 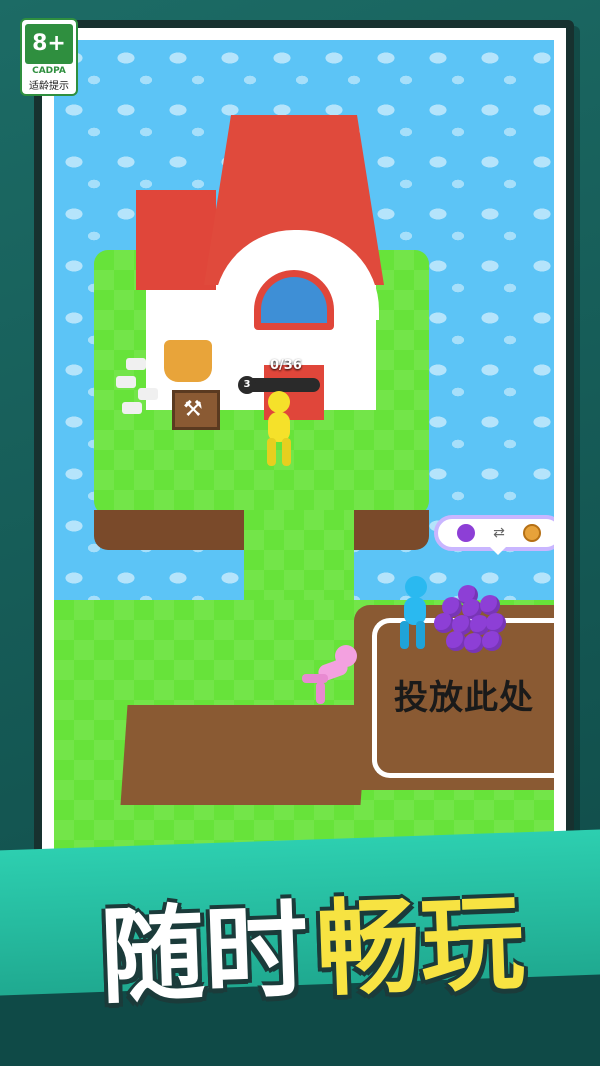 I want to click on bucket-icon, so click(x=188, y=361).